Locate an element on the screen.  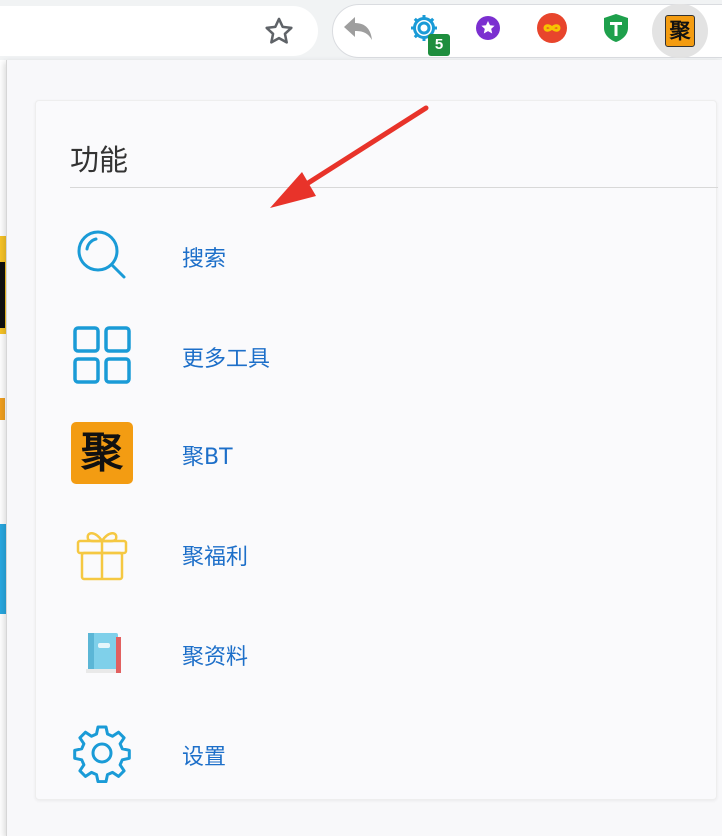
menu-item-label: 更多工具 is located at coordinates (226, 359).